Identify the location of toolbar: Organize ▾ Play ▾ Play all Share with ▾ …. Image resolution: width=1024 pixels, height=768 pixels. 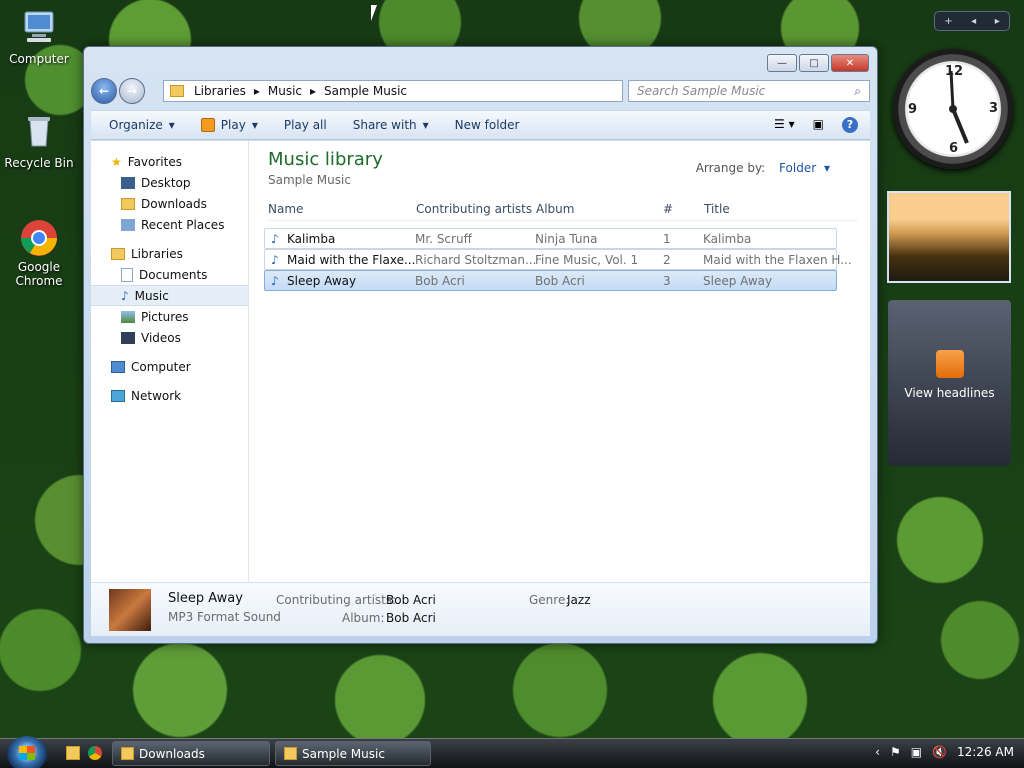
(480, 125).